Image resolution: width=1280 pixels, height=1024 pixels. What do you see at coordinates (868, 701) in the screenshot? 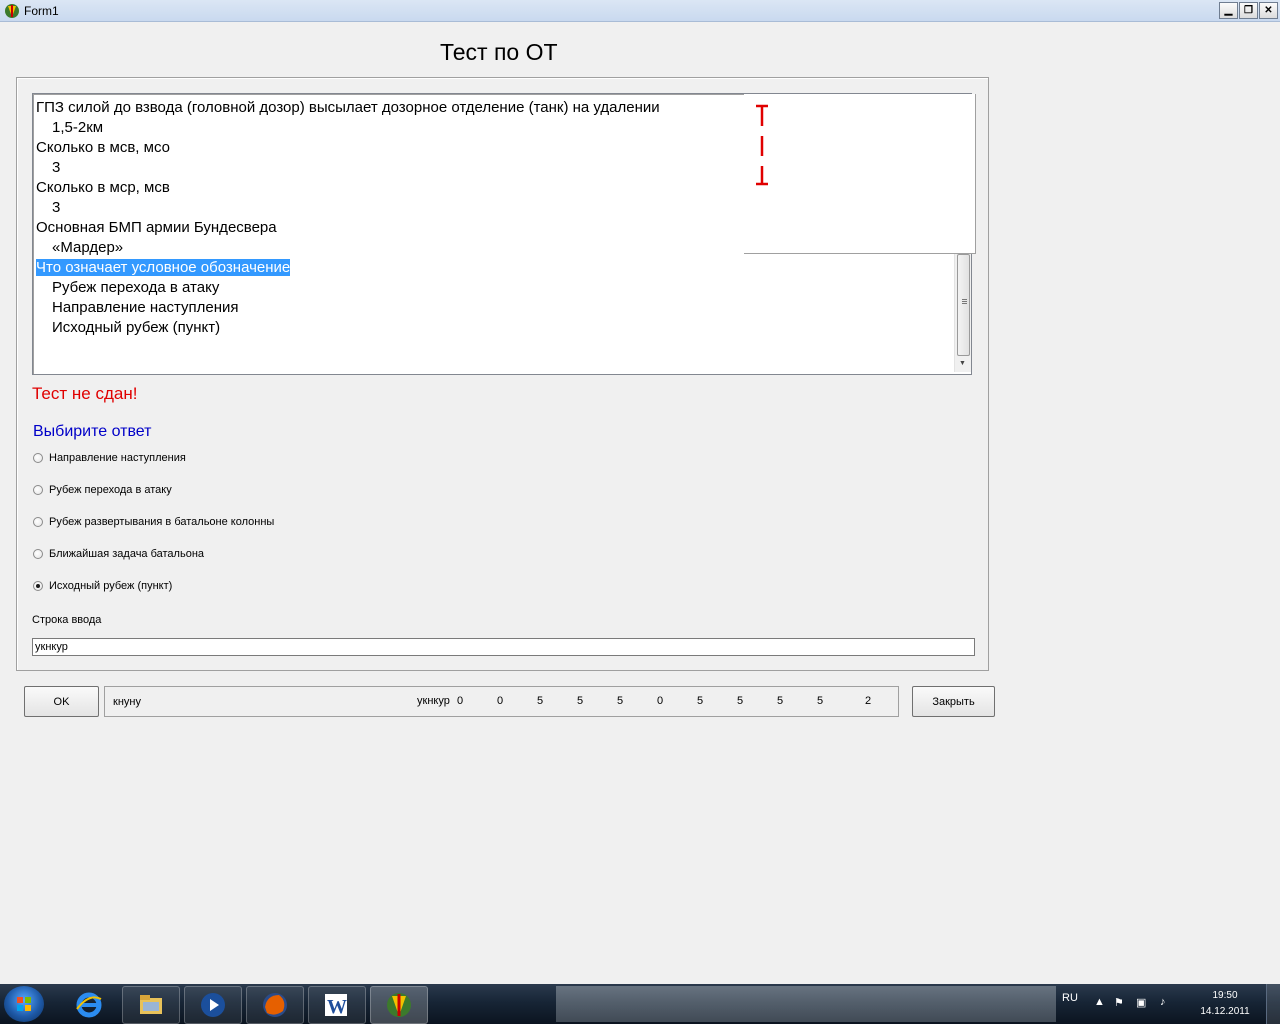
I see `status-number: 2` at bounding box center [868, 701].